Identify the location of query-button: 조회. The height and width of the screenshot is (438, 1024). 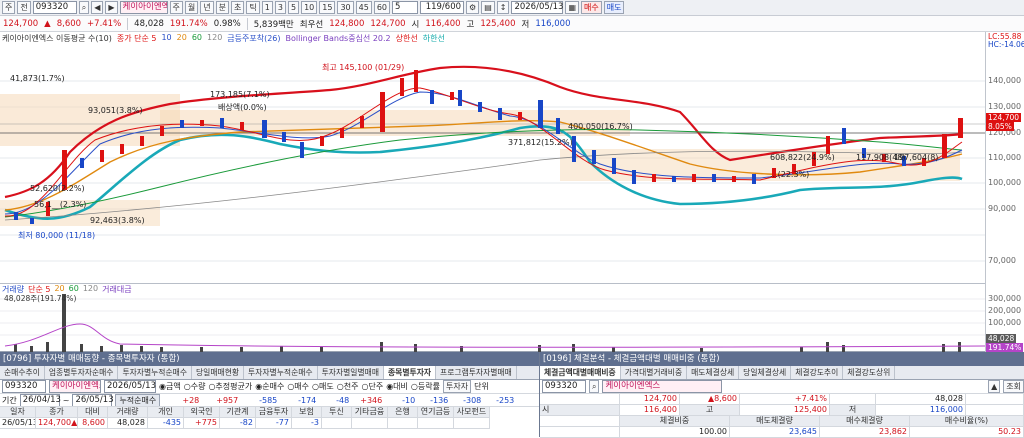
(1013, 386).